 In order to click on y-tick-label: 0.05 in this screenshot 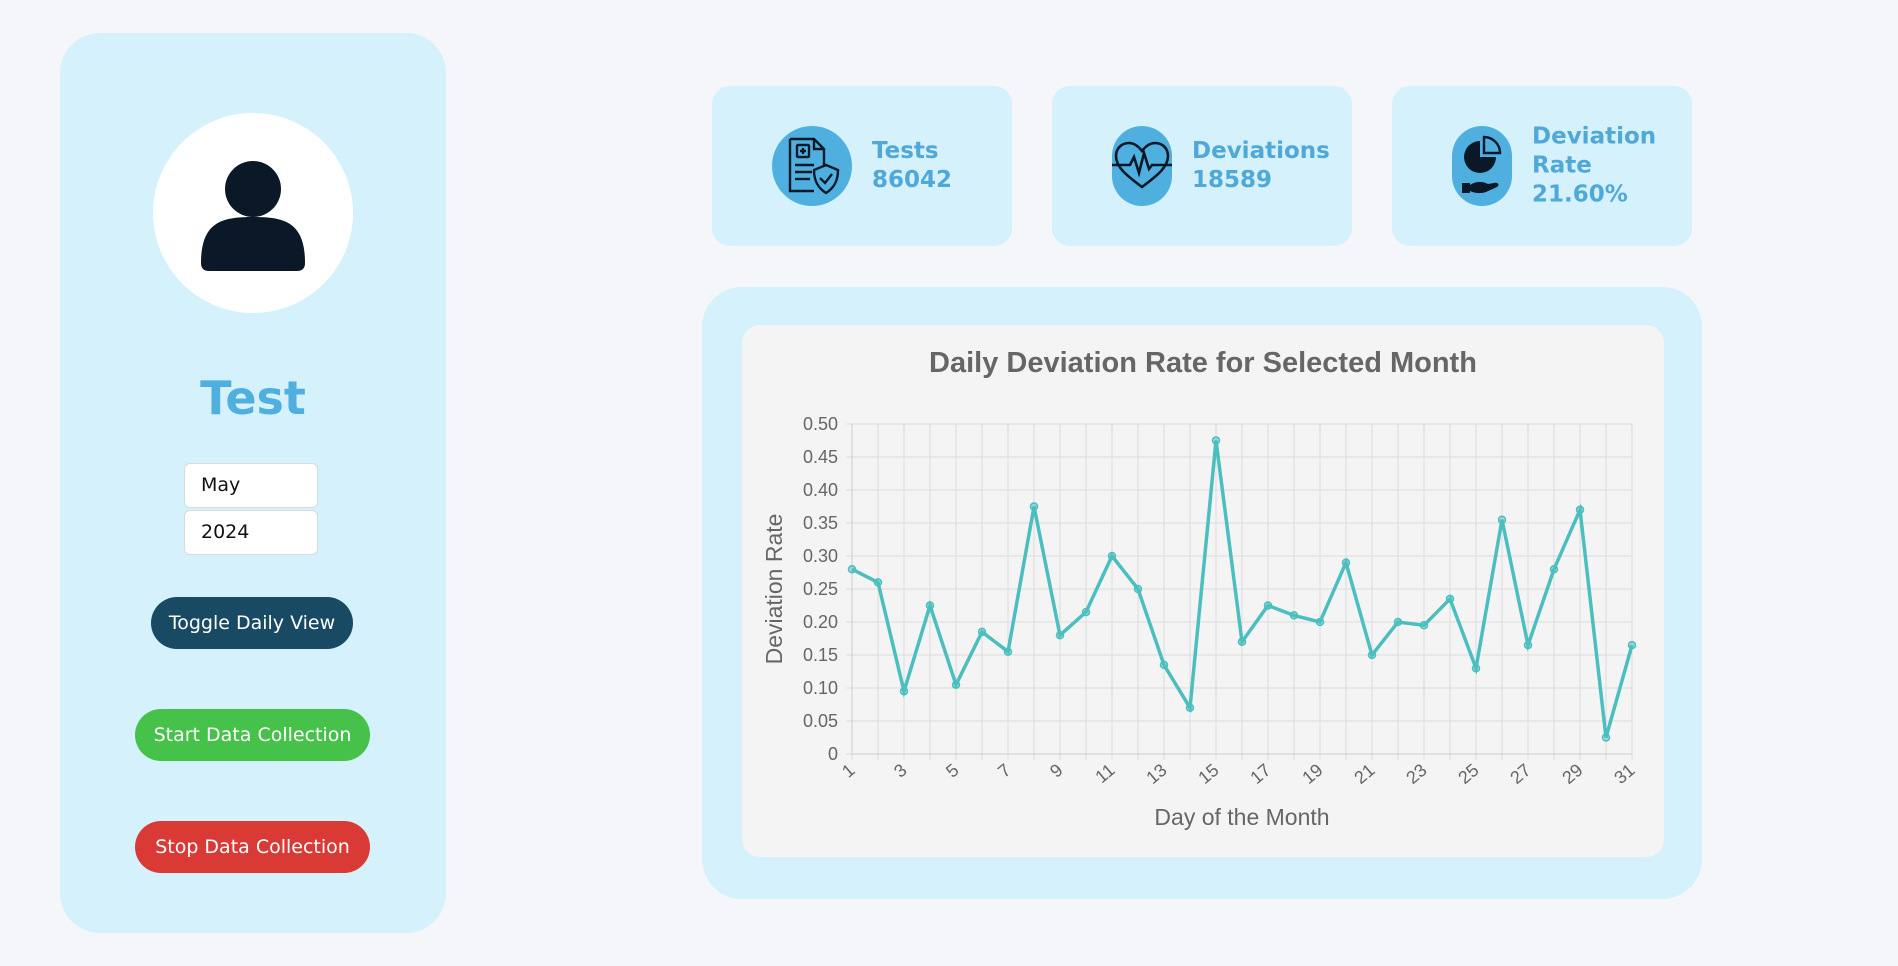, I will do `click(820, 721)`.